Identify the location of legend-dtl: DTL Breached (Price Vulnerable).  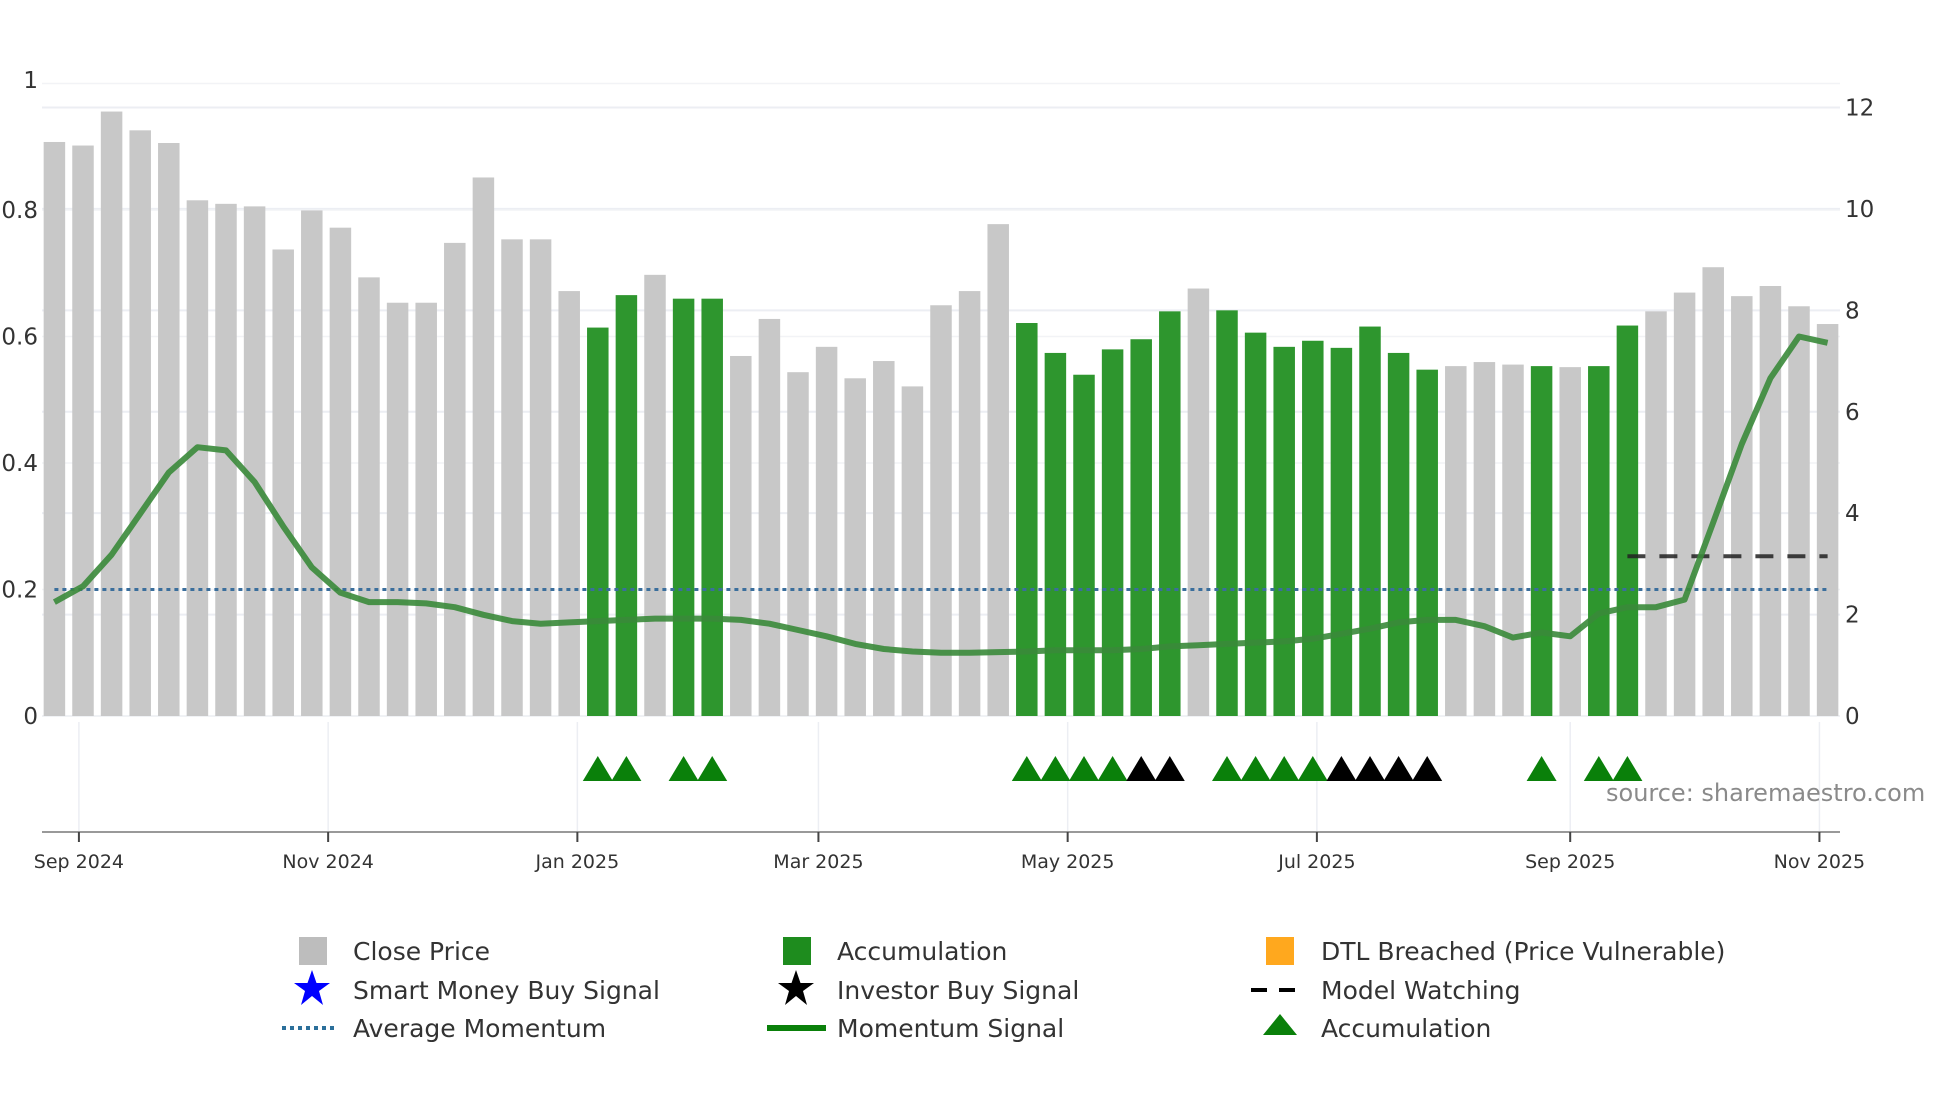
(1523, 951).